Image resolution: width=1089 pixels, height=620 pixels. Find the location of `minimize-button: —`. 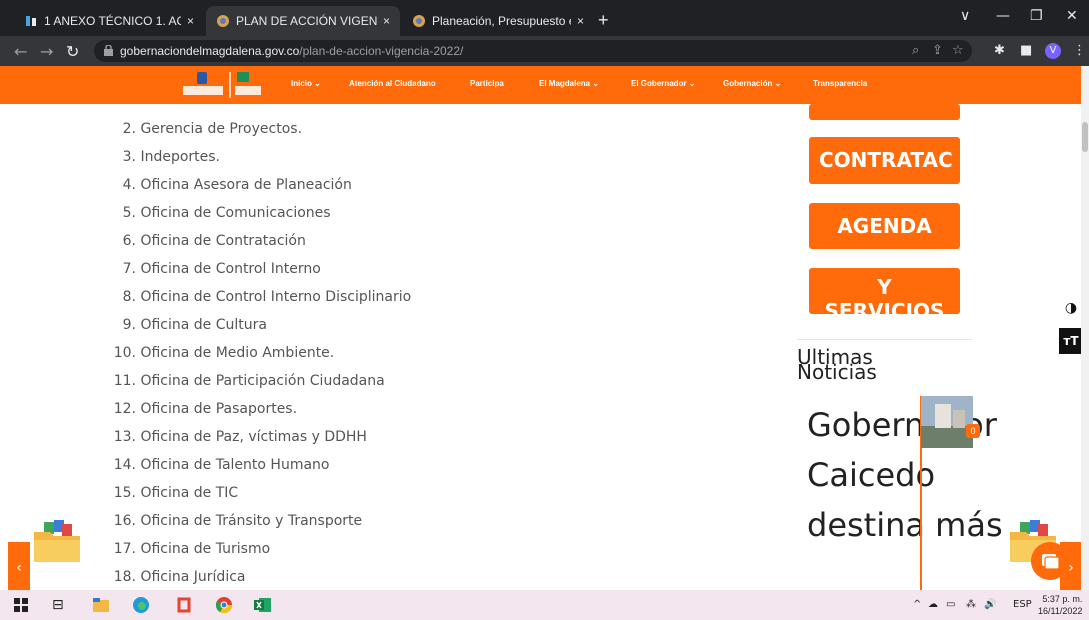

minimize-button: — is located at coordinates (1003, 16).